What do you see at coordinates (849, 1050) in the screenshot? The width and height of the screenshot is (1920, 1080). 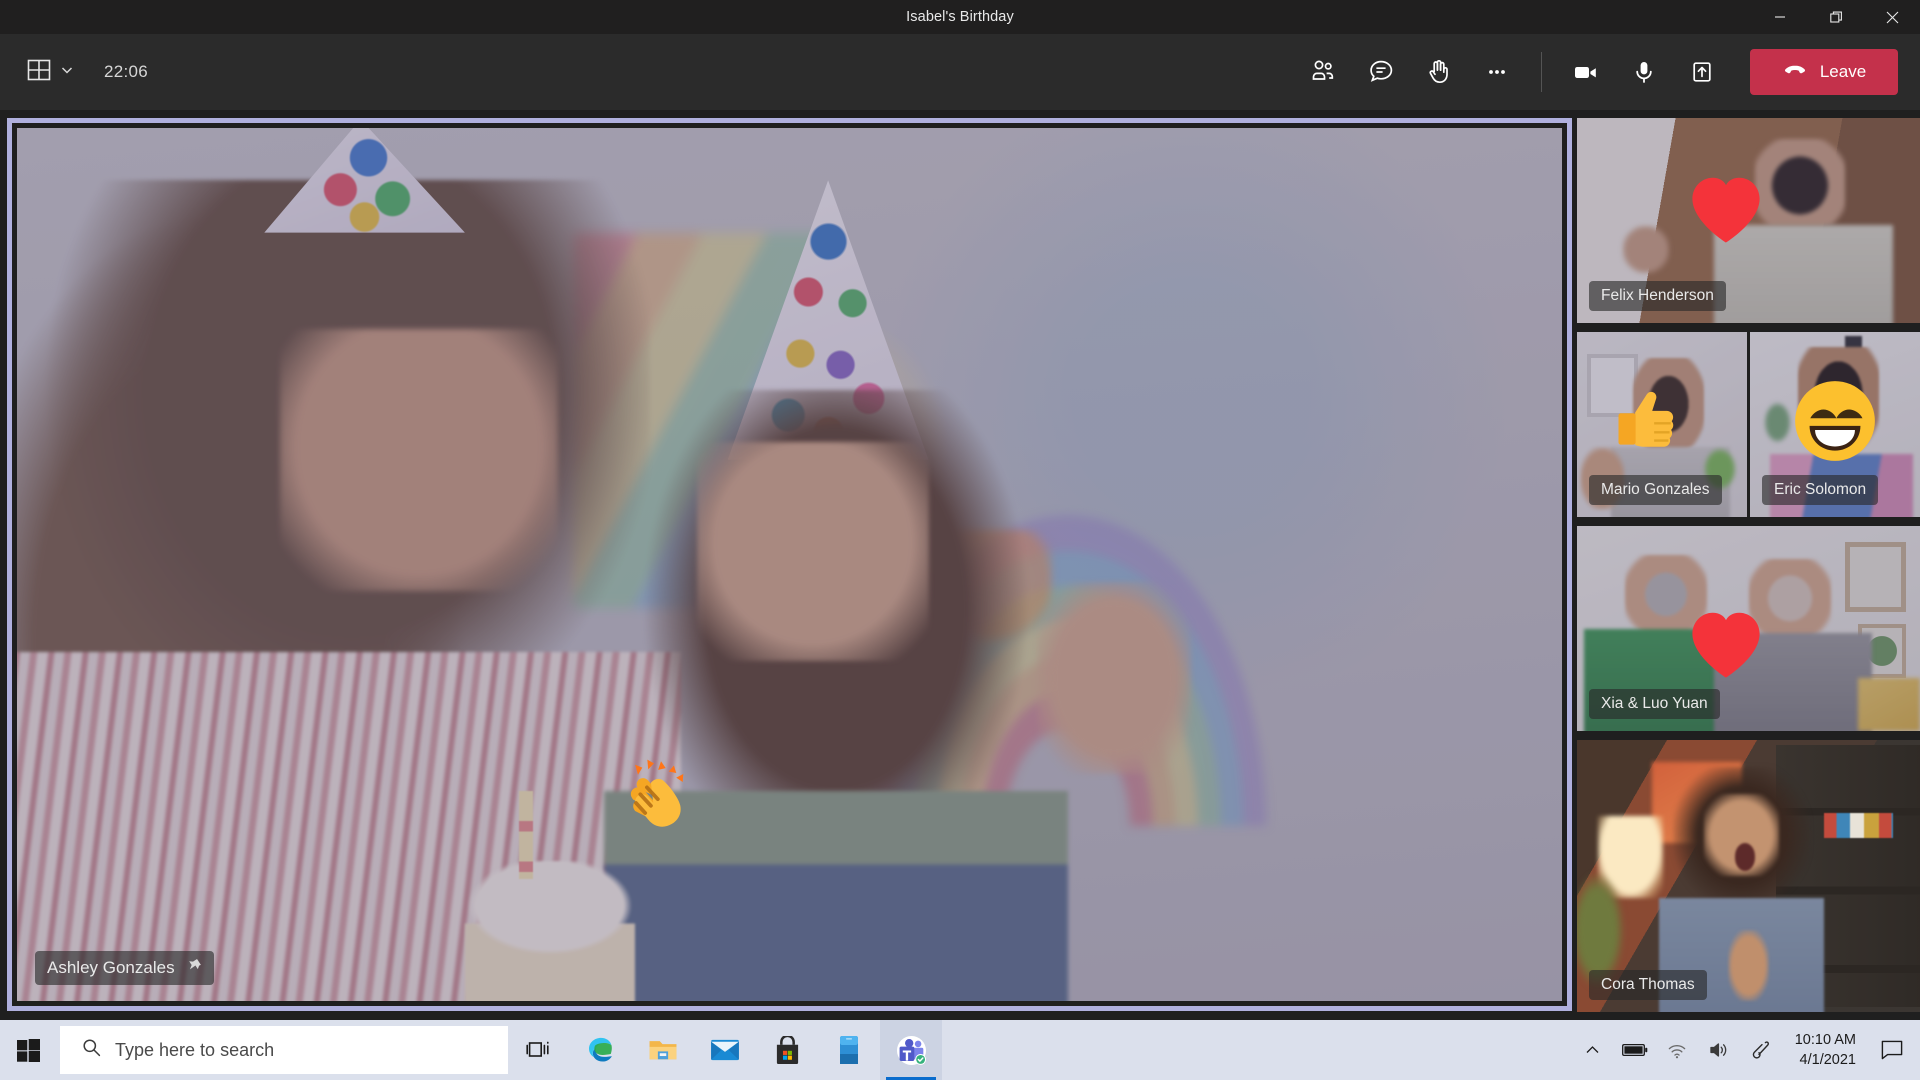 I see `your-phone-icon` at bounding box center [849, 1050].